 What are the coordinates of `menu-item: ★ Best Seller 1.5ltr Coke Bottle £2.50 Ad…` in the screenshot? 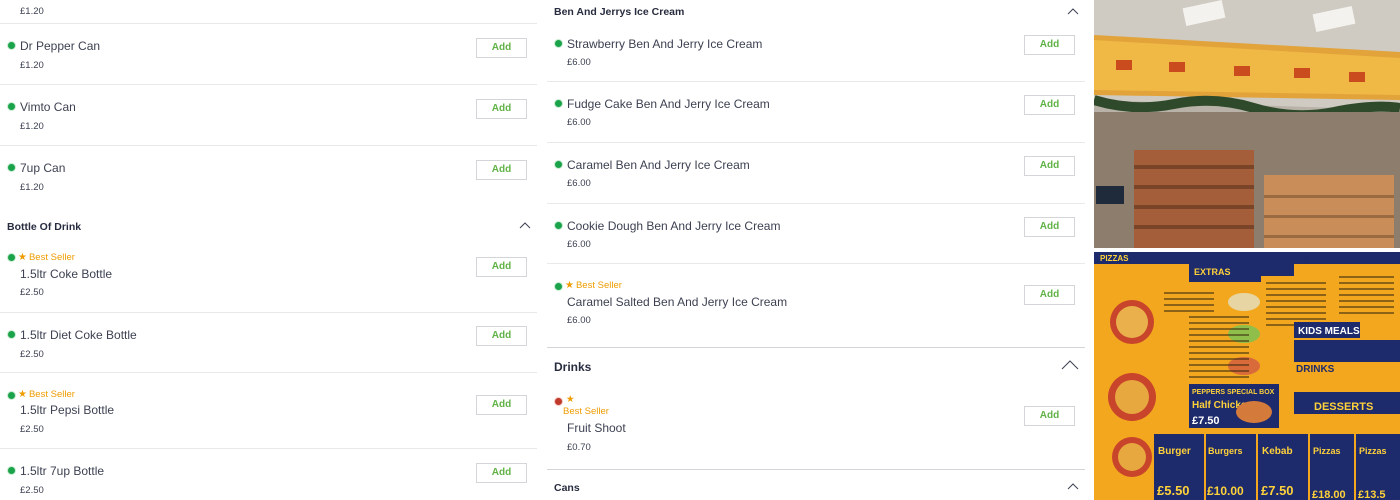 It's located at (268, 279).